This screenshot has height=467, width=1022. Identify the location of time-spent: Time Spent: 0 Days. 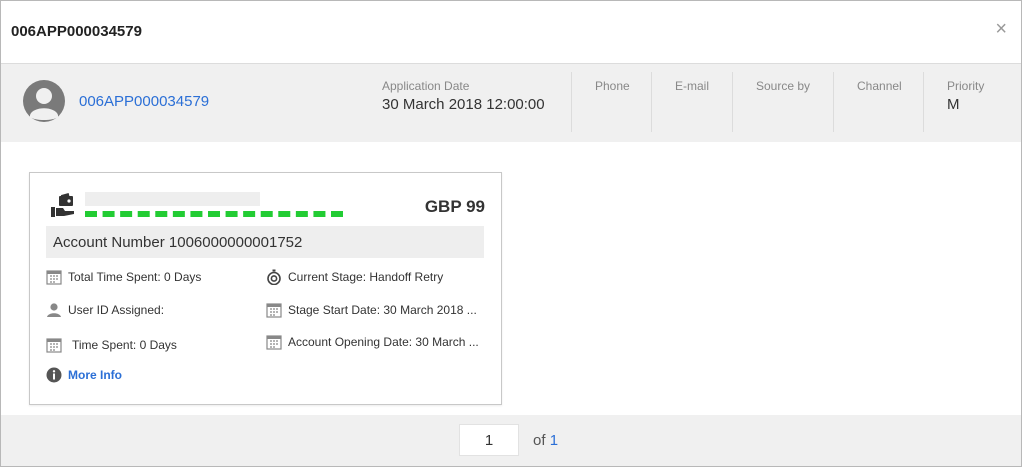
(111, 345).